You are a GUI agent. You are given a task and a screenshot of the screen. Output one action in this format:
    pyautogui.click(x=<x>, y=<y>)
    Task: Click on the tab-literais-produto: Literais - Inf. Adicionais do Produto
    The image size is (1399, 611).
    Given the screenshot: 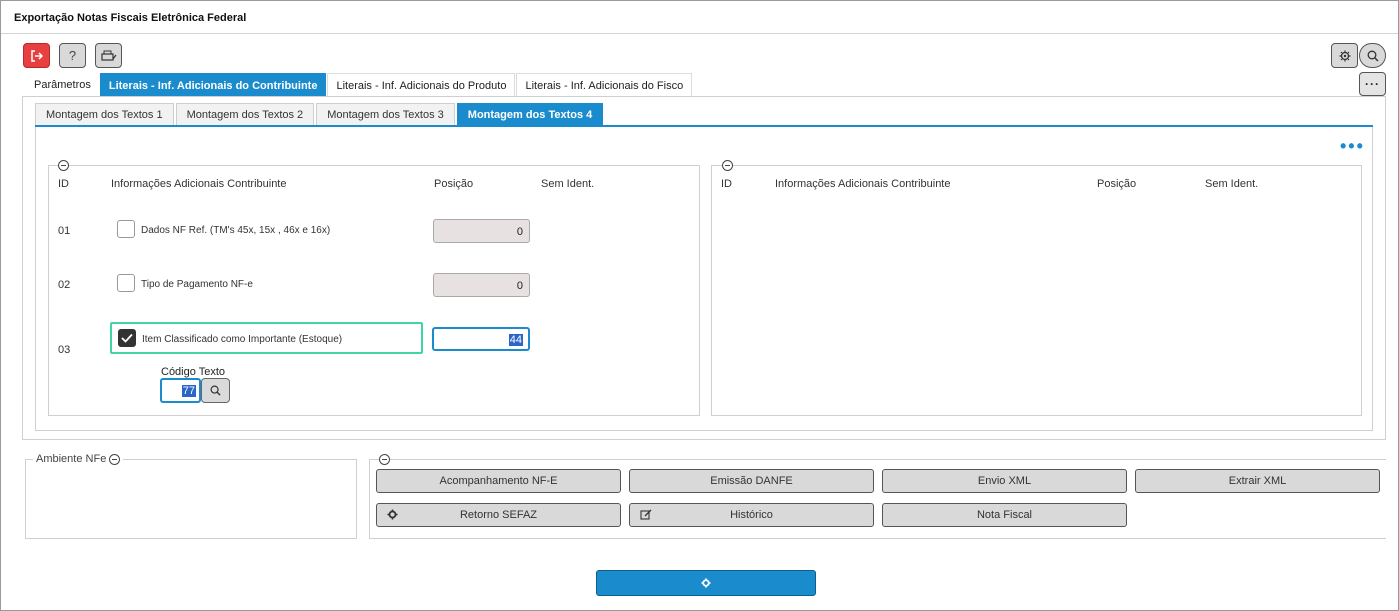 What is the action you would take?
    pyautogui.click(x=421, y=85)
    